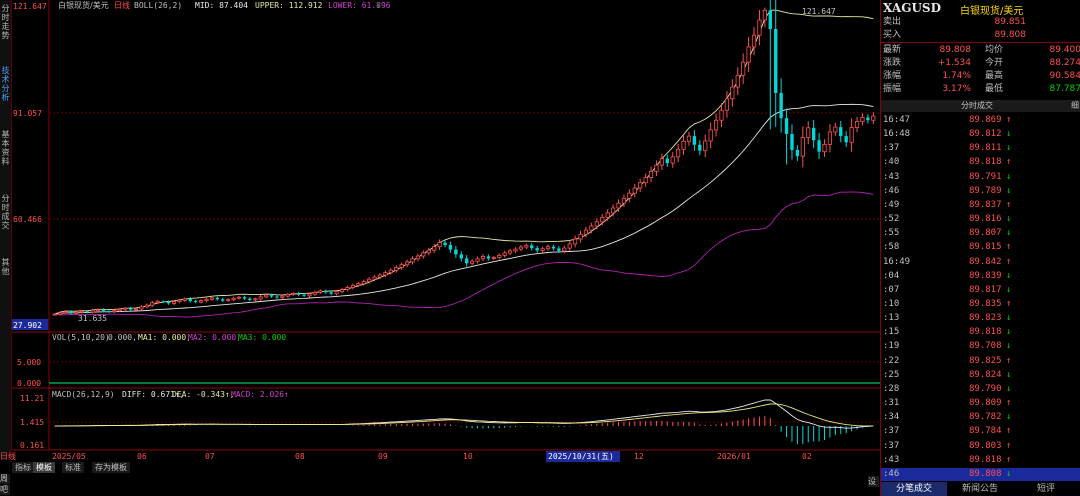  I want to click on tab-tick-trades: 分笔成交, so click(914, 489).